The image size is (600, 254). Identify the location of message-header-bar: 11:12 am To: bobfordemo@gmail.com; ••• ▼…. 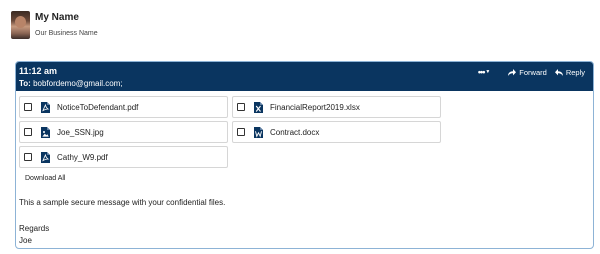
(304, 76).